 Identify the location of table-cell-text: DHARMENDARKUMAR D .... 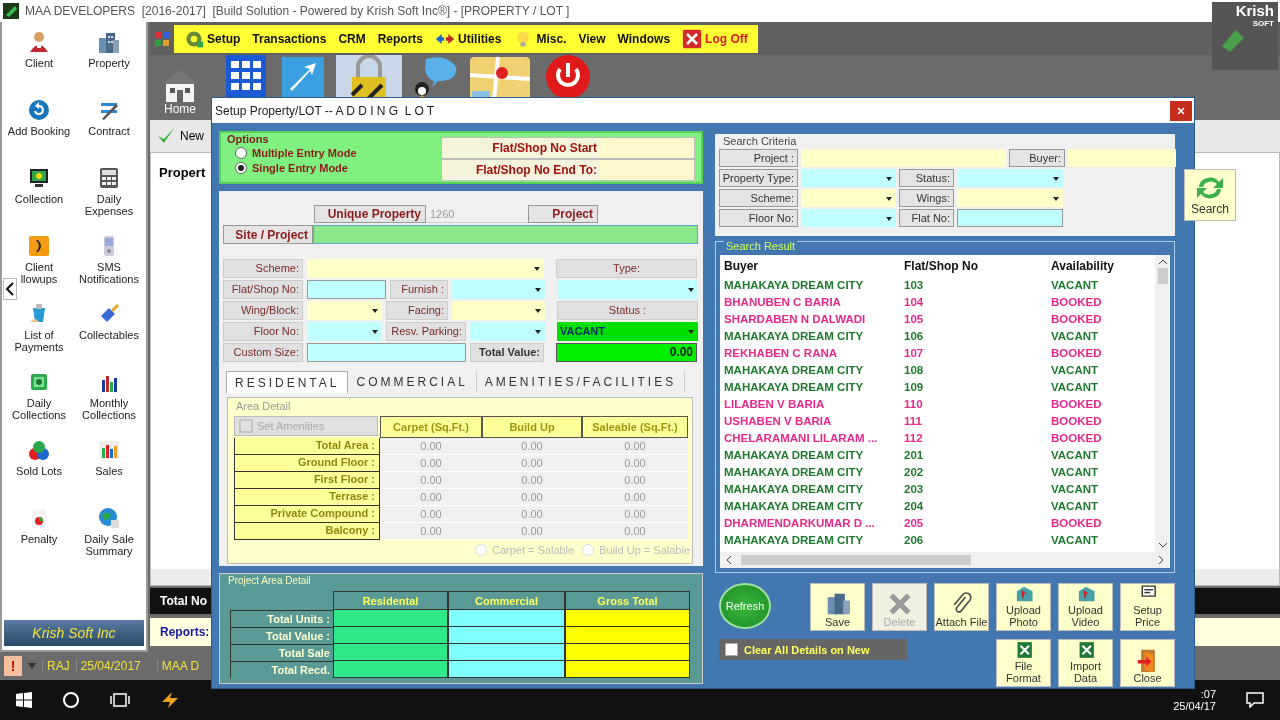
(800, 523).